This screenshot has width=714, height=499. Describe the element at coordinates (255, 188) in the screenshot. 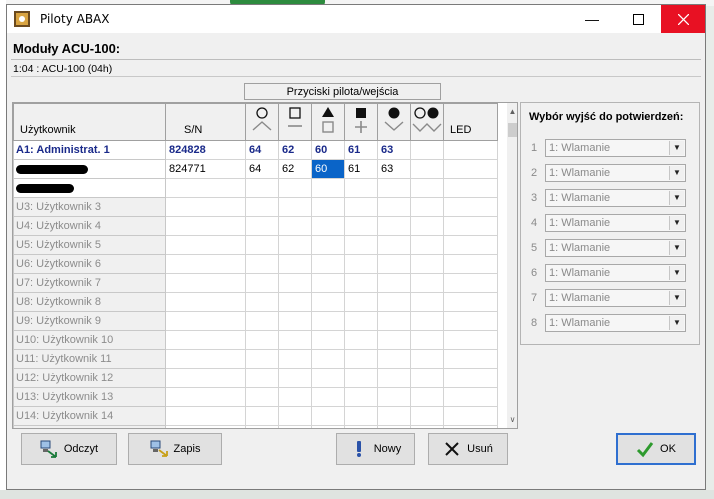

I see `table-row` at that location.